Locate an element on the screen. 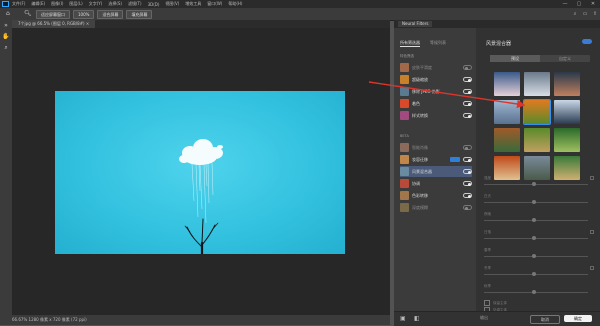 Image resolution: width=600 pixels, height=326 pixels. filter-row-depth-blur: 深度模糊 is located at coordinates (436, 207).